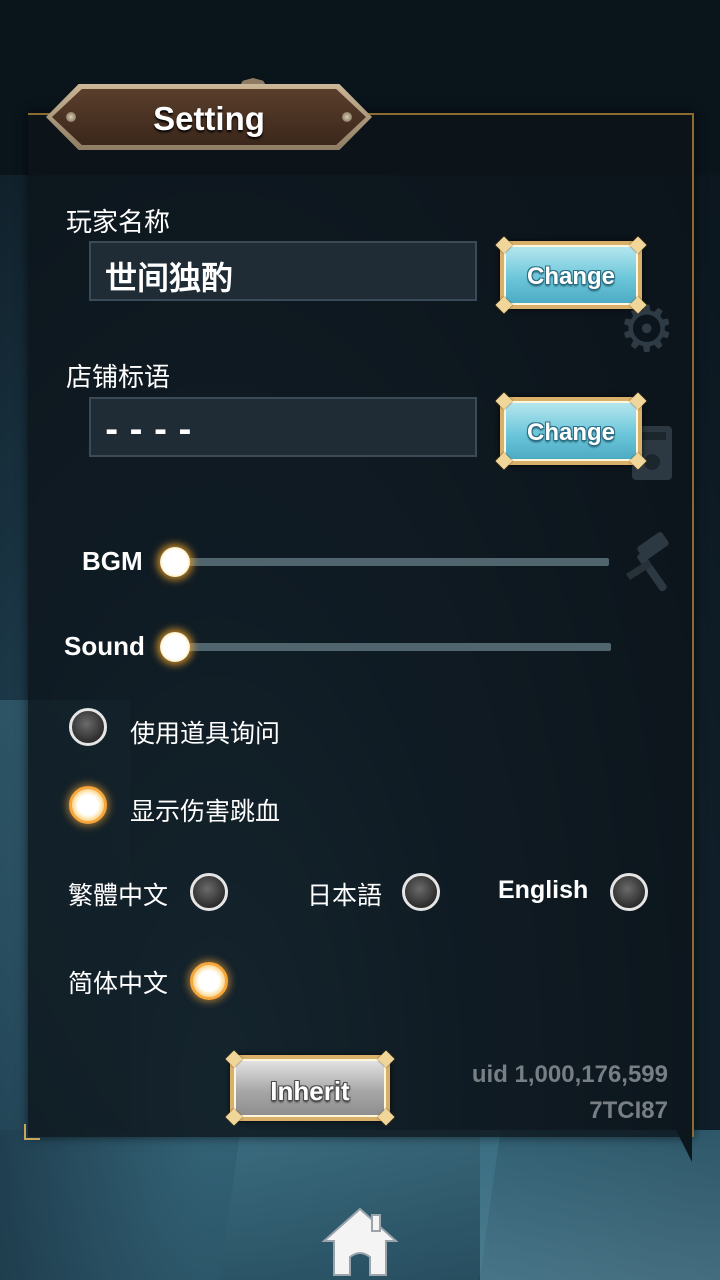  What do you see at coordinates (112, 561) in the screenshot?
I see `bgm-label: BGM` at bounding box center [112, 561].